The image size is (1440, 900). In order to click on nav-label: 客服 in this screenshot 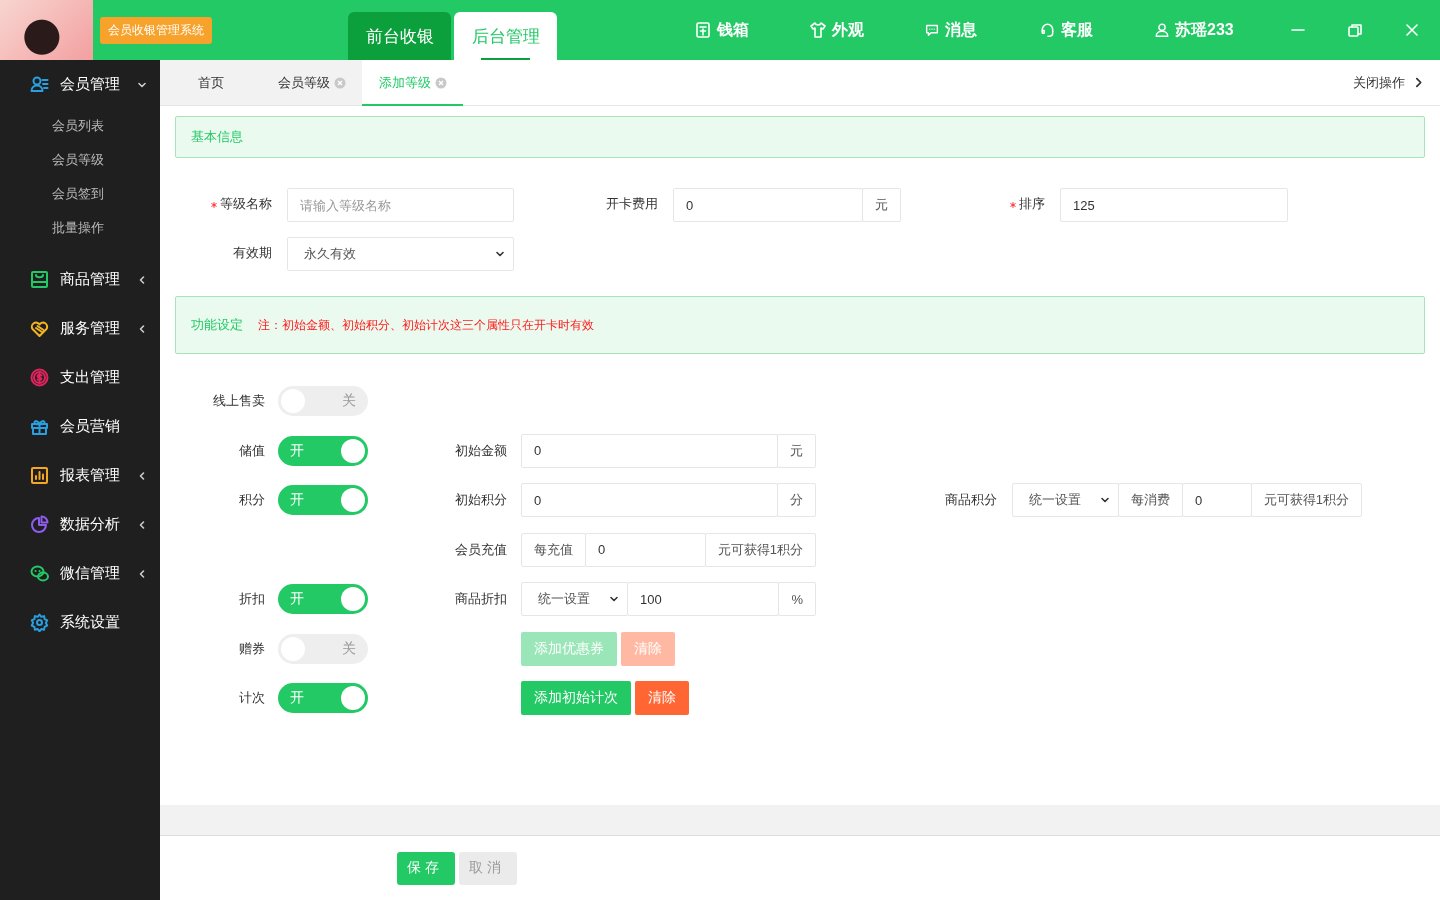, I will do `click(1077, 29)`.